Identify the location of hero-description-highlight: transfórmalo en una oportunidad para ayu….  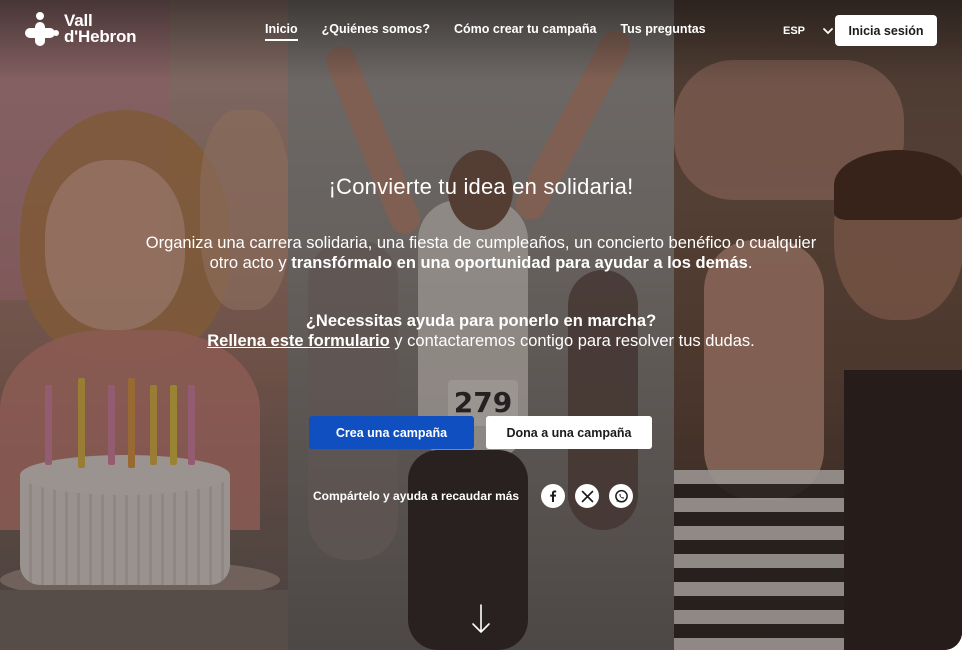
(519, 263).